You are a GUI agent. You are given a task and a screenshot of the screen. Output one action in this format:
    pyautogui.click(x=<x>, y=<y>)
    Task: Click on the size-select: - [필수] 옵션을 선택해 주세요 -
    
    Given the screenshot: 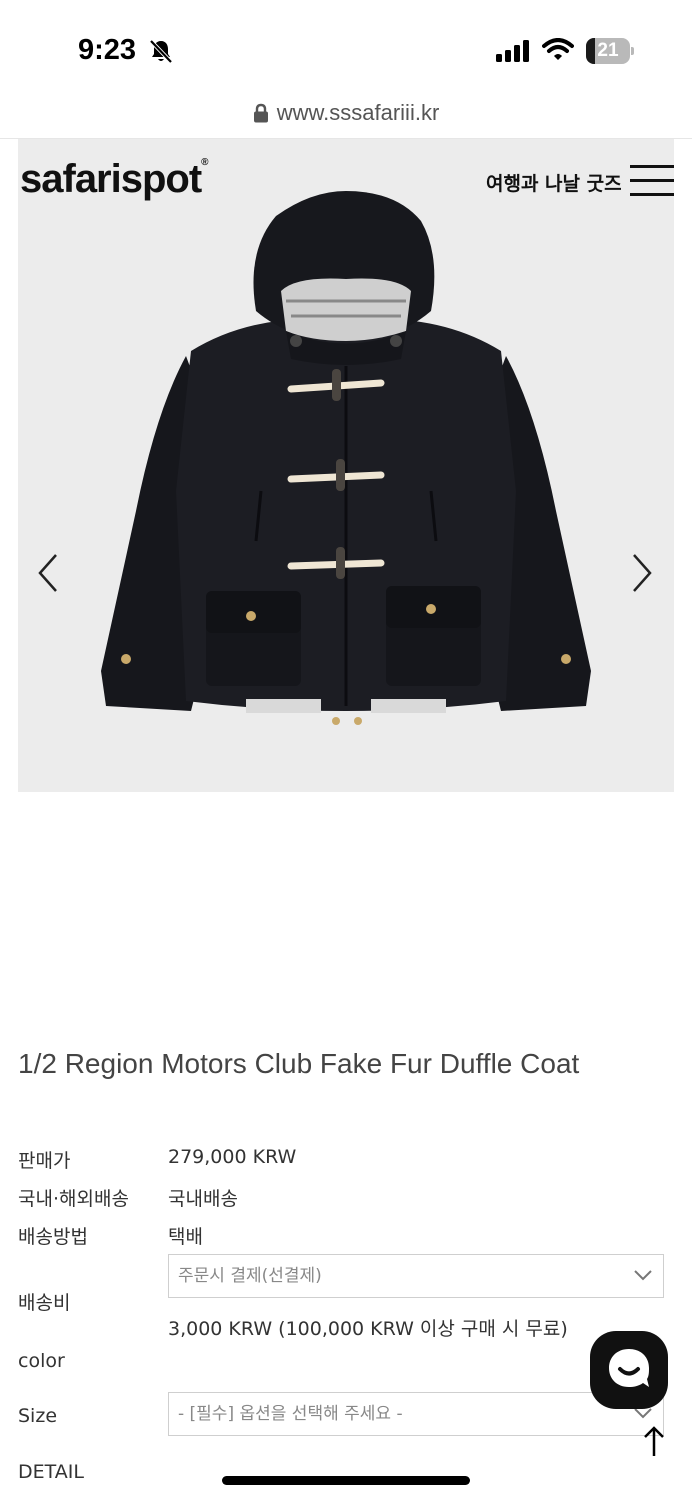 What is the action you would take?
    pyautogui.click(x=416, y=1414)
    